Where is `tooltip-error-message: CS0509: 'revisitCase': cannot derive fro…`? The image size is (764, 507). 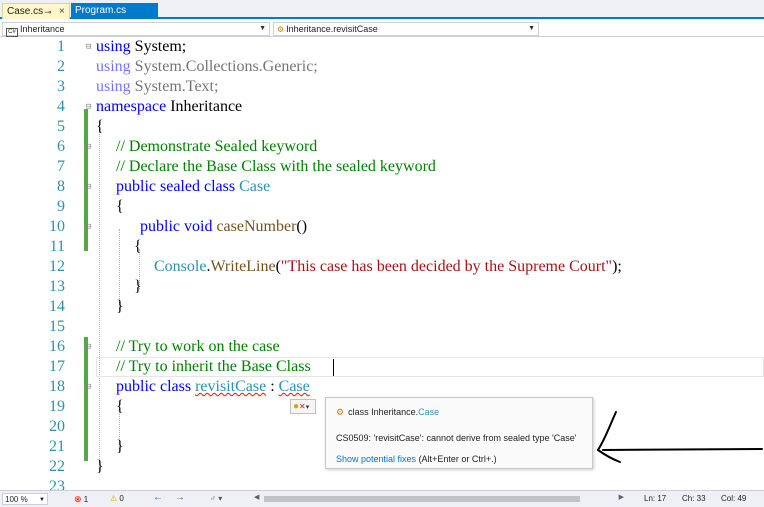 tooltip-error-message: CS0509: 'revisitCase': cannot derive fro… is located at coordinates (456, 438).